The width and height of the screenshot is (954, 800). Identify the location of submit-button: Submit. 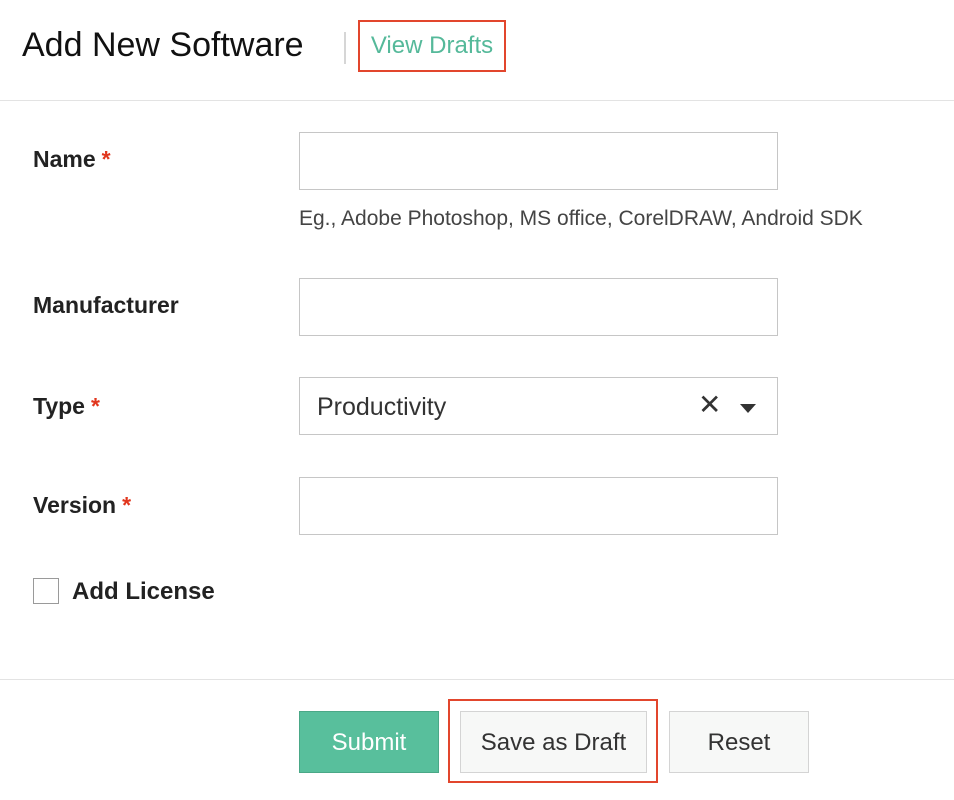
(369, 742).